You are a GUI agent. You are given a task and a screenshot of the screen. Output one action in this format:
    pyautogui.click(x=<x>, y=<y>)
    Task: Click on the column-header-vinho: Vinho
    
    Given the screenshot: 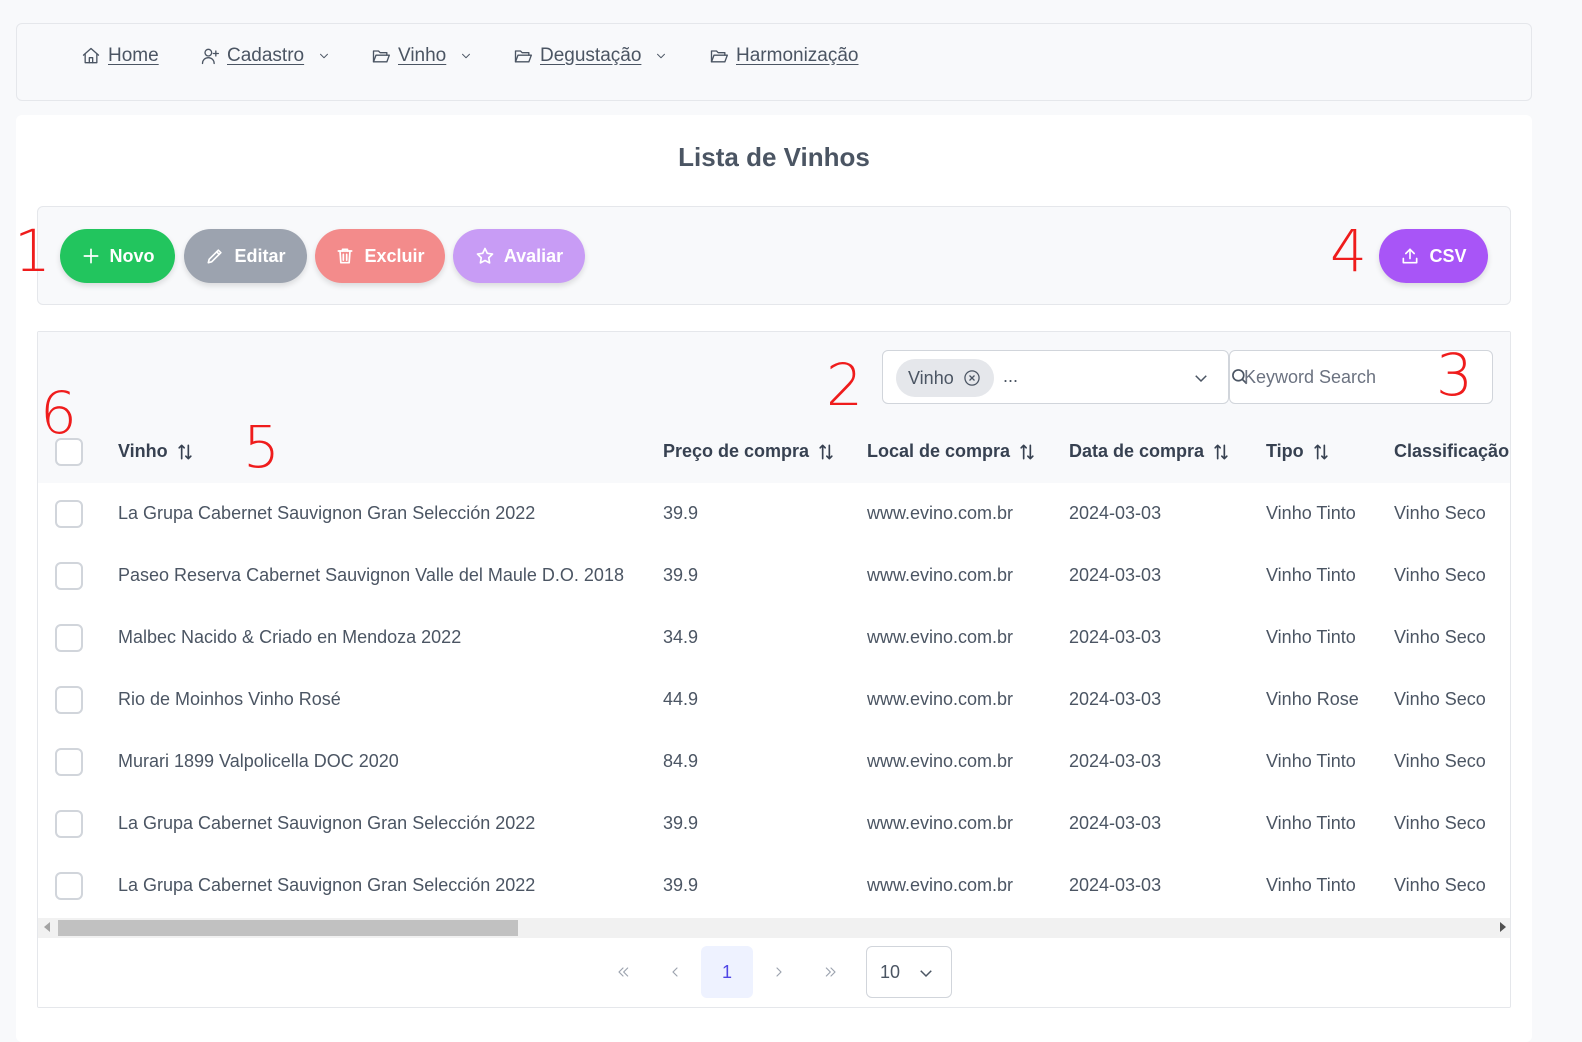 What is the action you would take?
    pyautogui.click(x=156, y=451)
    